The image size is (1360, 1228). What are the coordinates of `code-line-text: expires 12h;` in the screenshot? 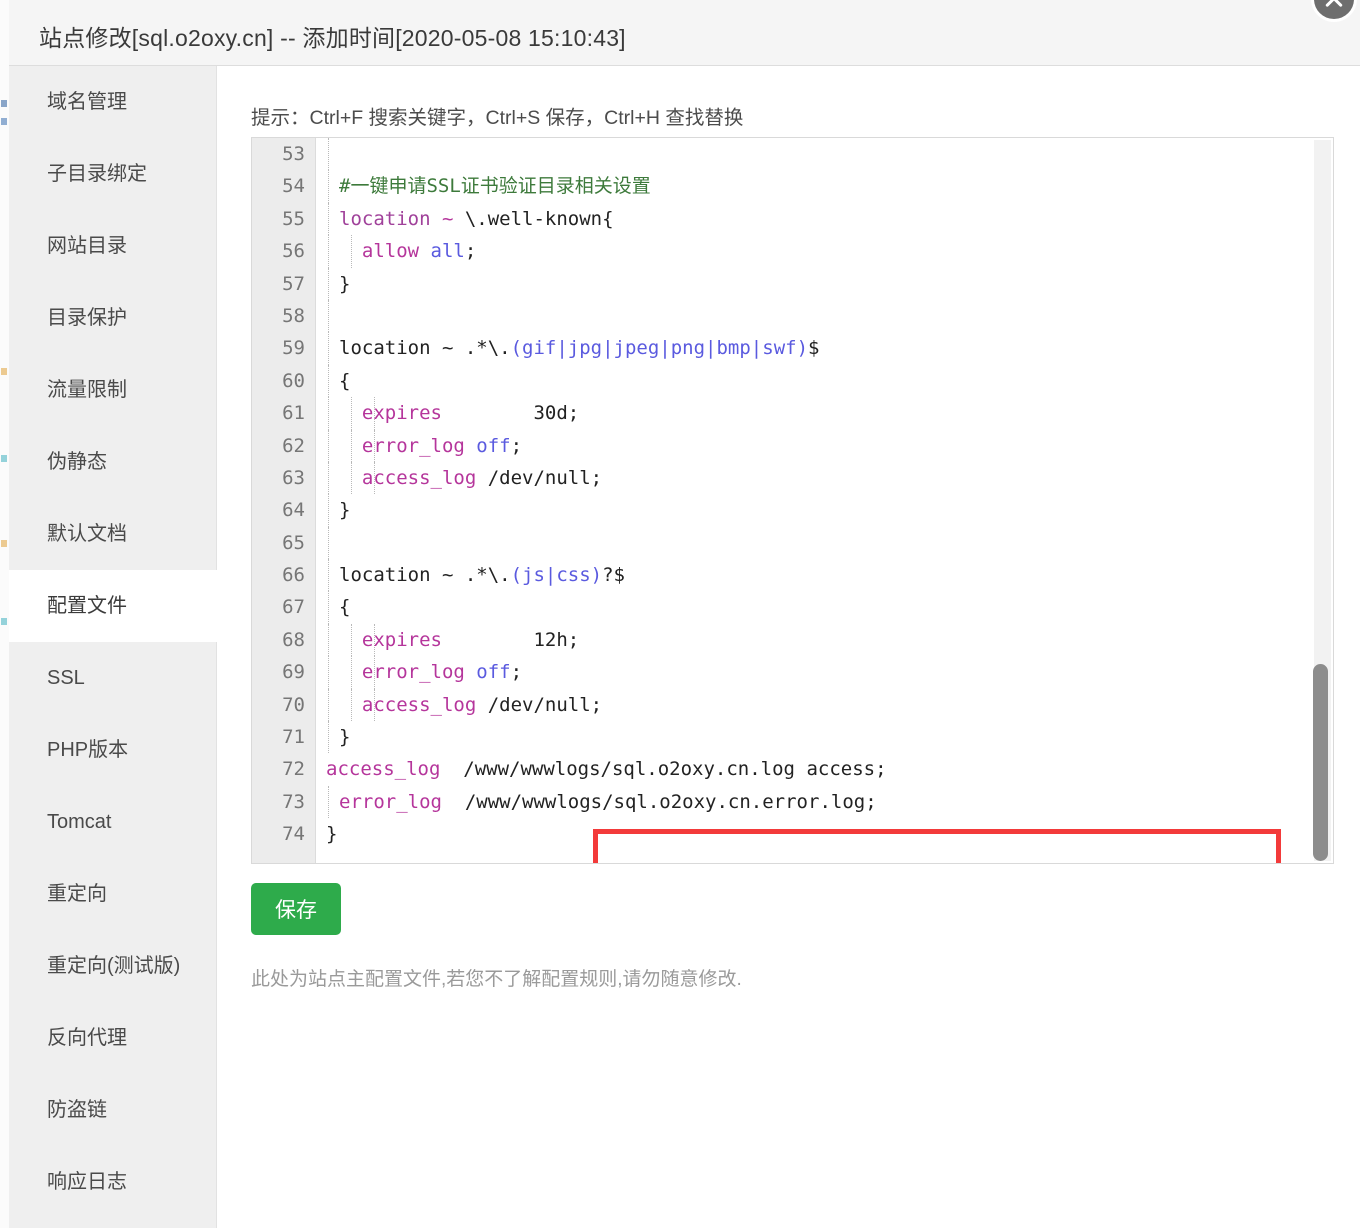 It's located at (459, 640).